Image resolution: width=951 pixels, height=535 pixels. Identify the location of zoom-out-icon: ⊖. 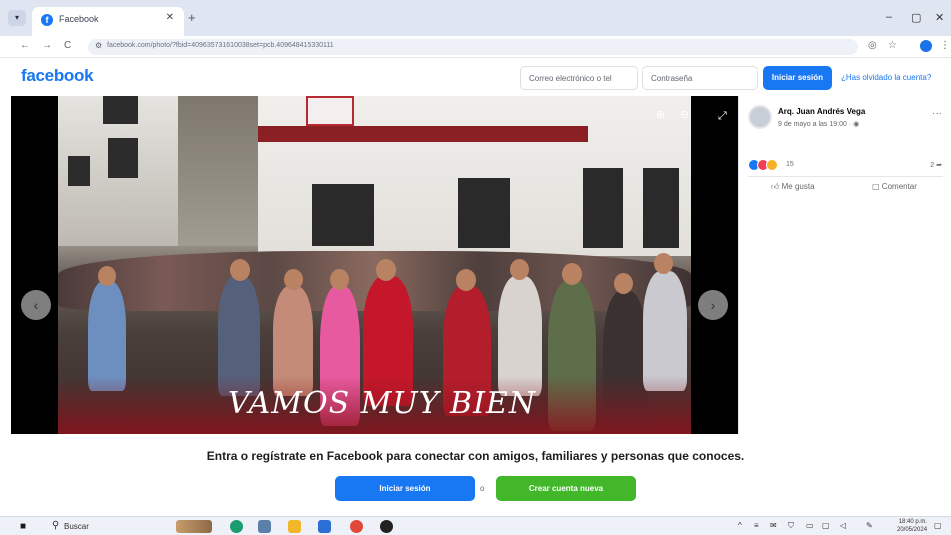
(684, 114).